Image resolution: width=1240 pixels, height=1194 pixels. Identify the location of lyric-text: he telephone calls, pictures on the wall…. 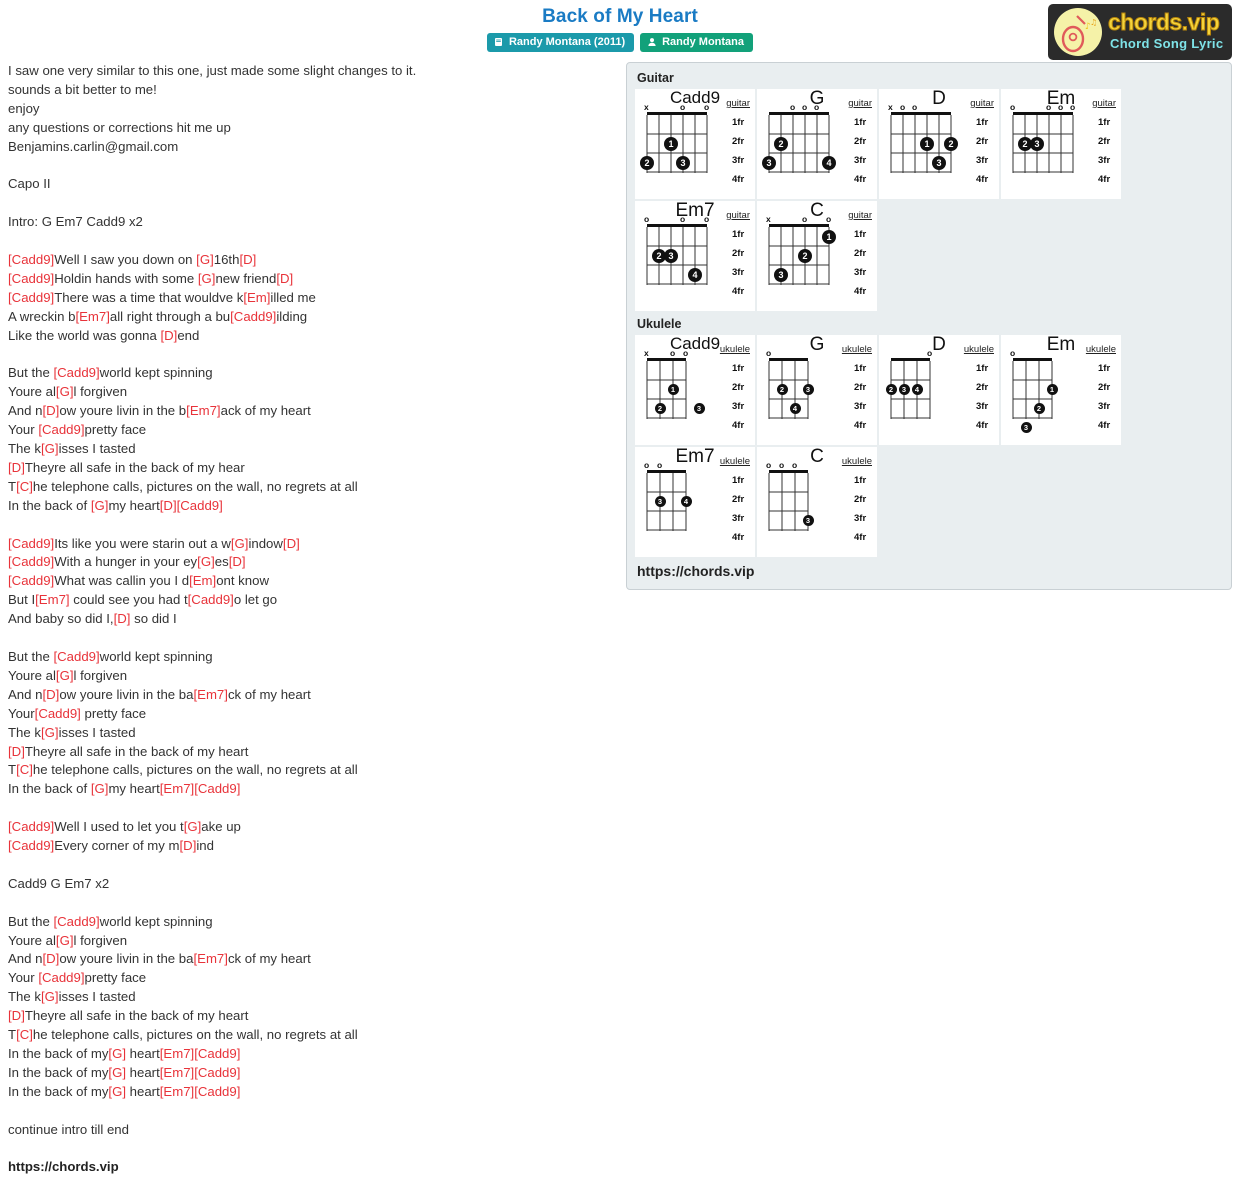
(195, 486).